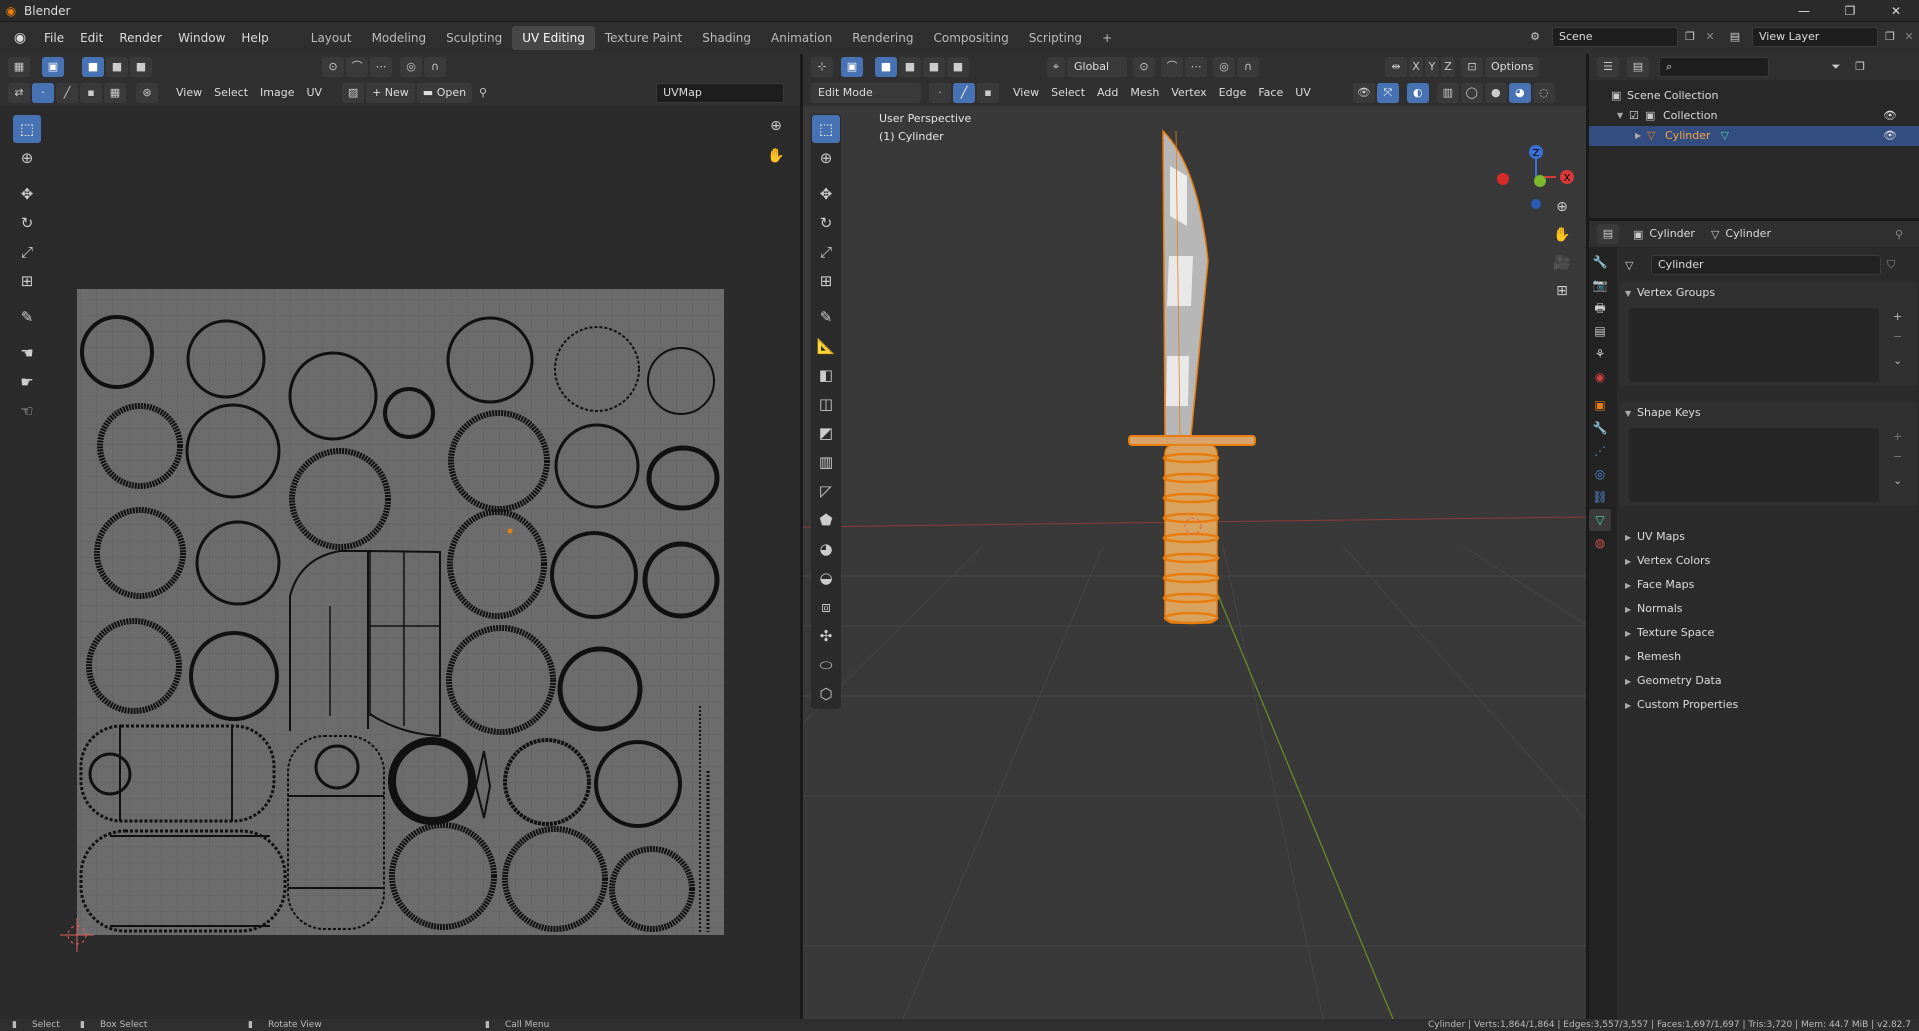  I want to click on tab-modeling: Modeling, so click(399, 38).